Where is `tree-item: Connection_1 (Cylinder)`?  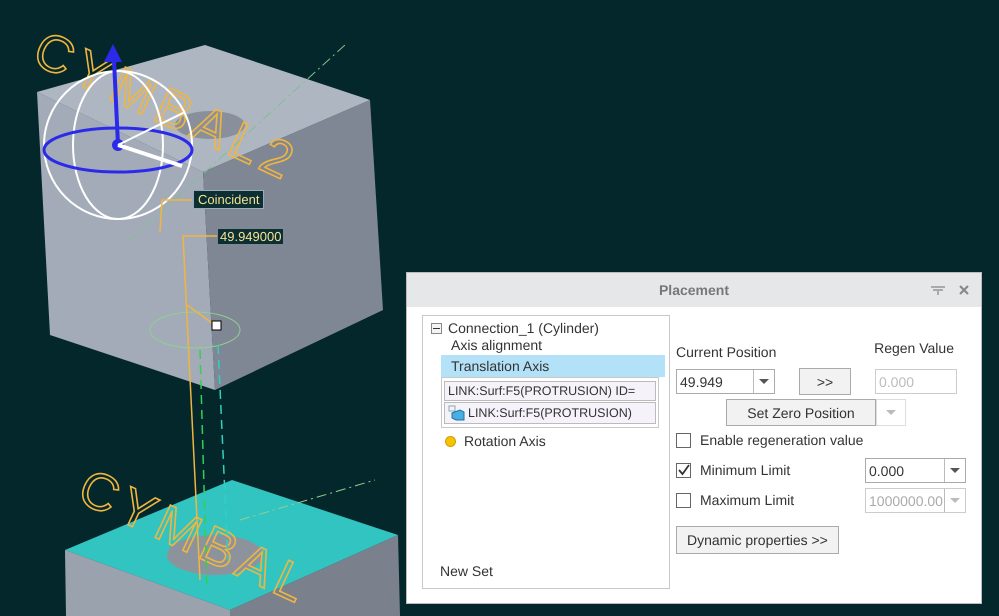
tree-item: Connection_1 (Cylinder) is located at coordinates (523, 328).